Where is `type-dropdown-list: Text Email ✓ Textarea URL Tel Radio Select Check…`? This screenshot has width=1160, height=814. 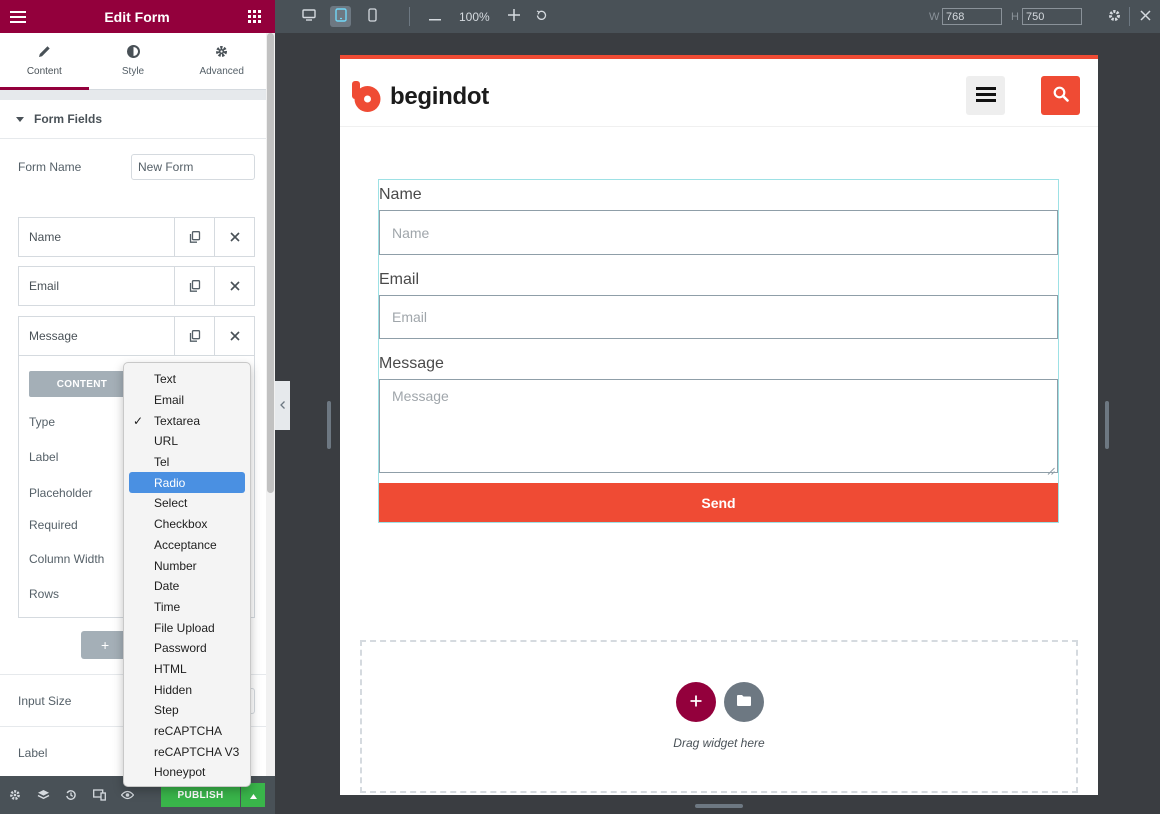 type-dropdown-list: Text Email ✓ Textarea URL Tel Radio Select Check… is located at coordinates (187, 574).